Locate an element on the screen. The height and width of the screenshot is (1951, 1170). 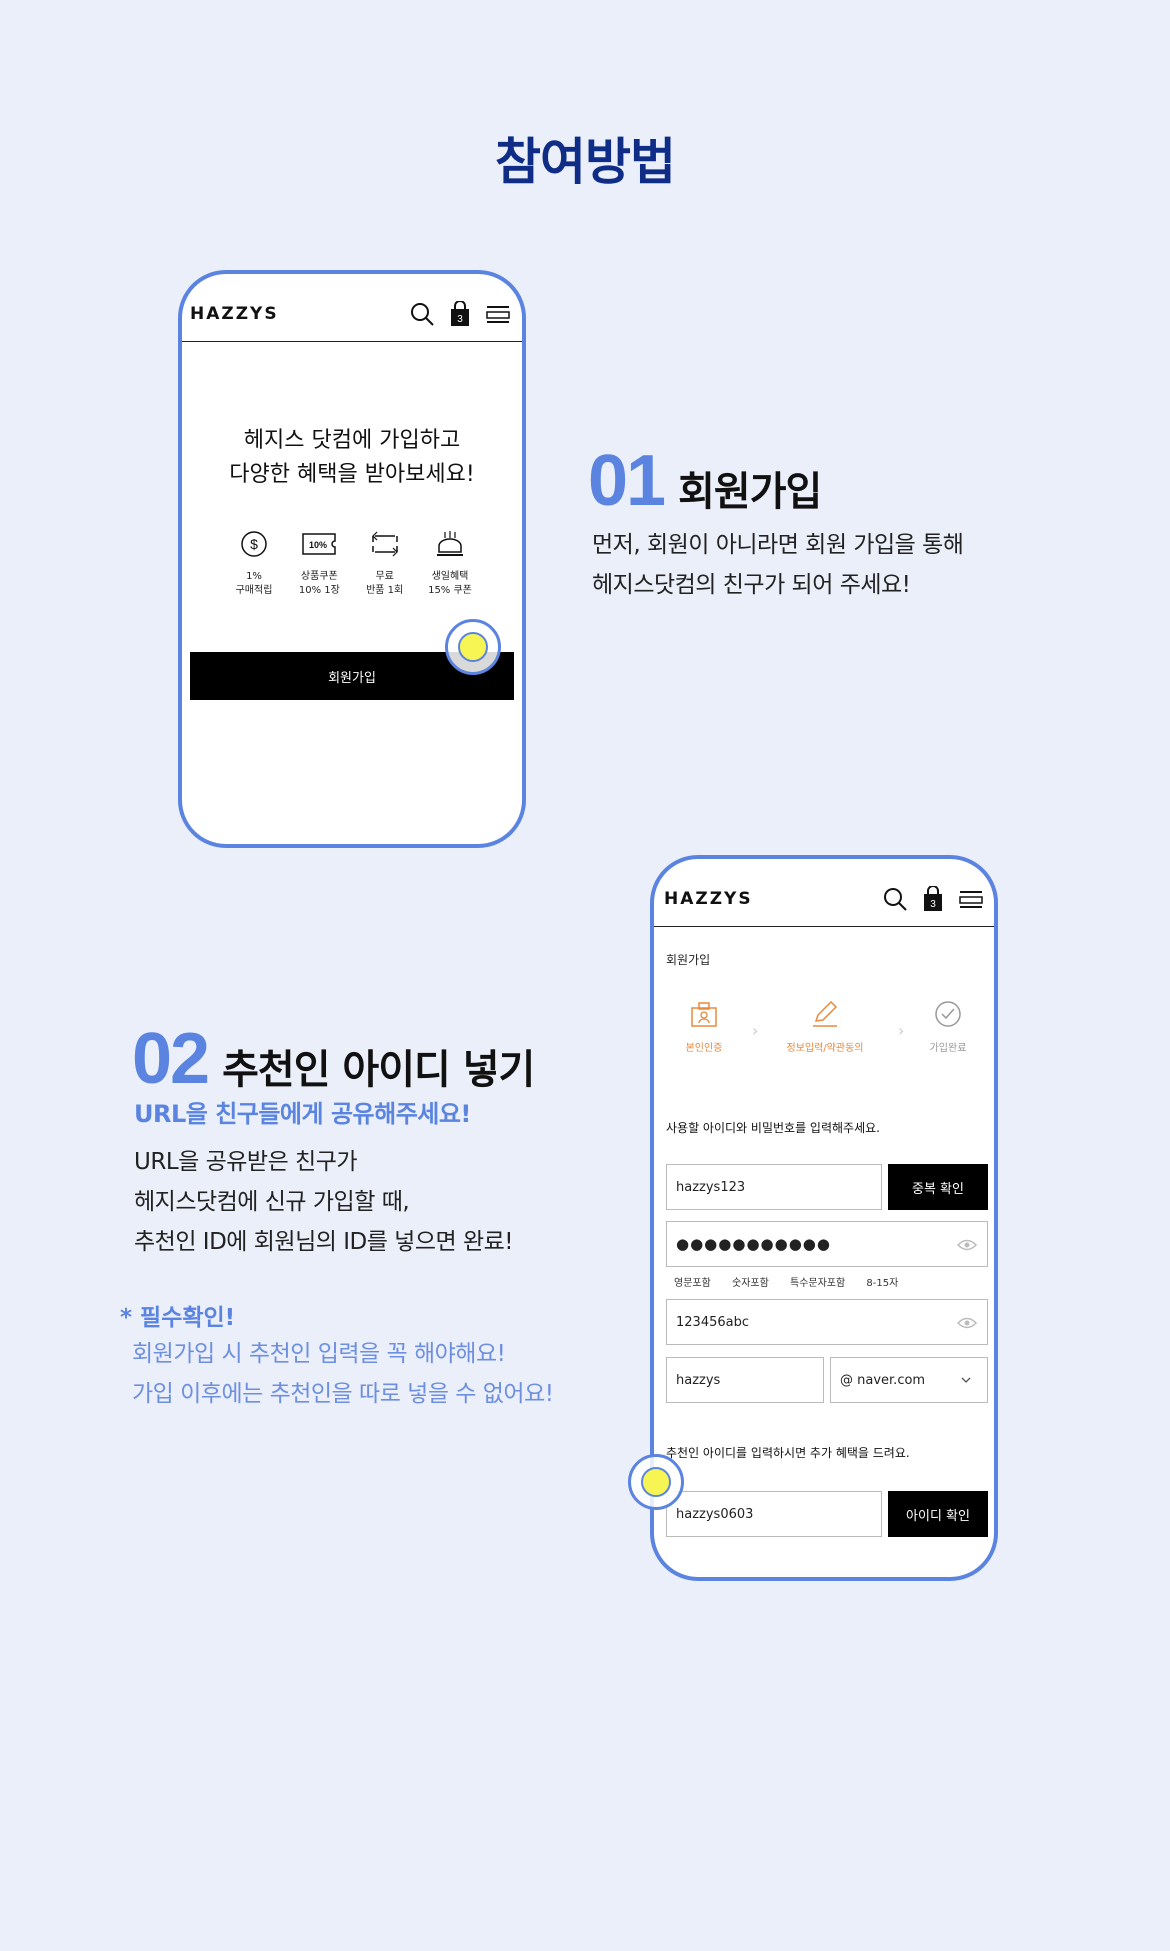
svg-text: 10% is located at coordinates (318, 545).